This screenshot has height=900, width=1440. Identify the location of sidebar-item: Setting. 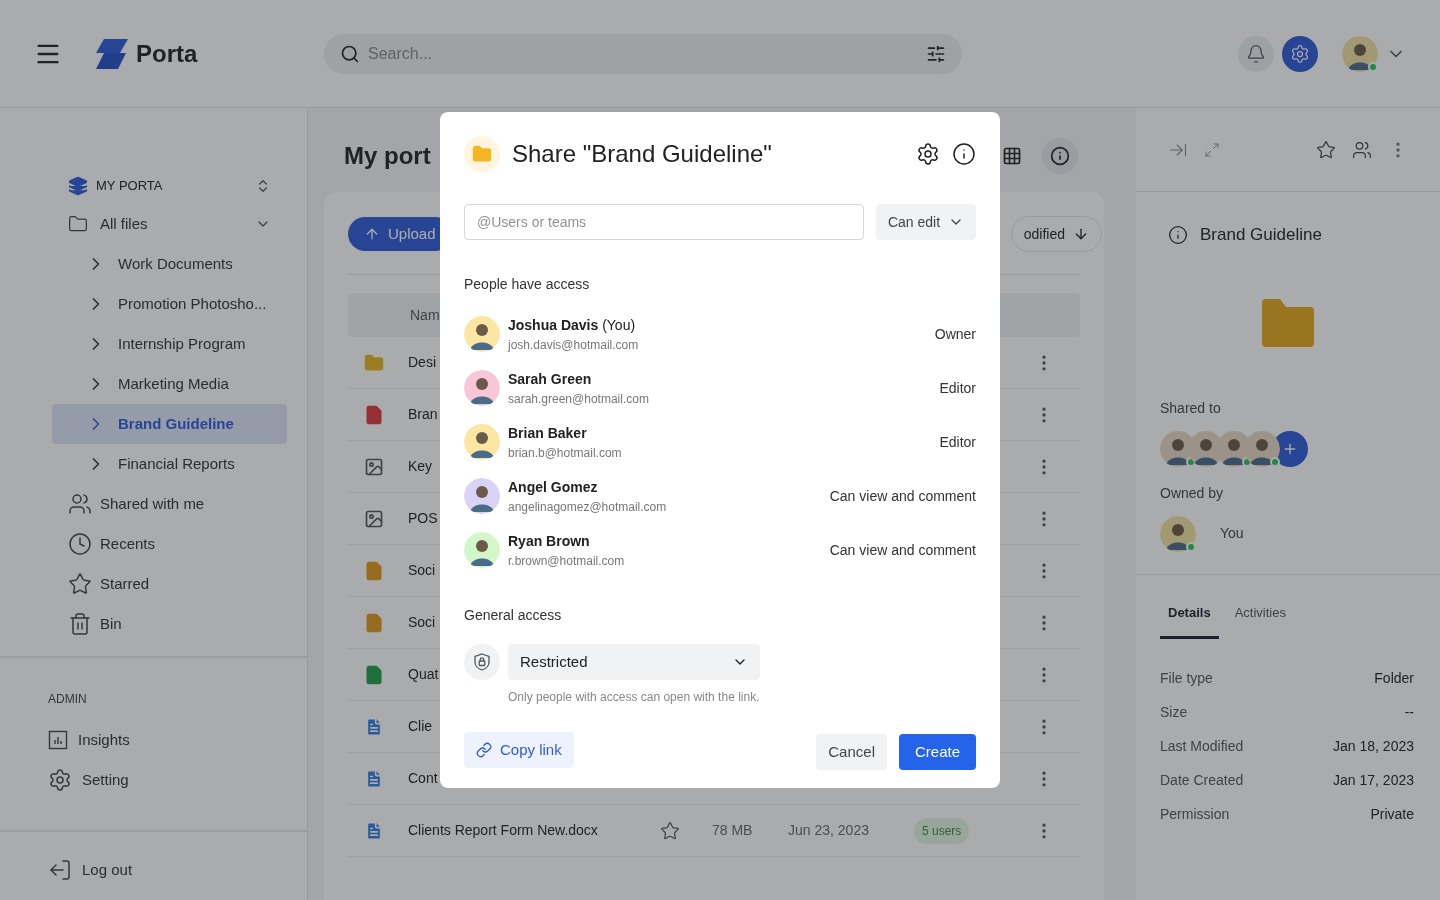
(105, 780).